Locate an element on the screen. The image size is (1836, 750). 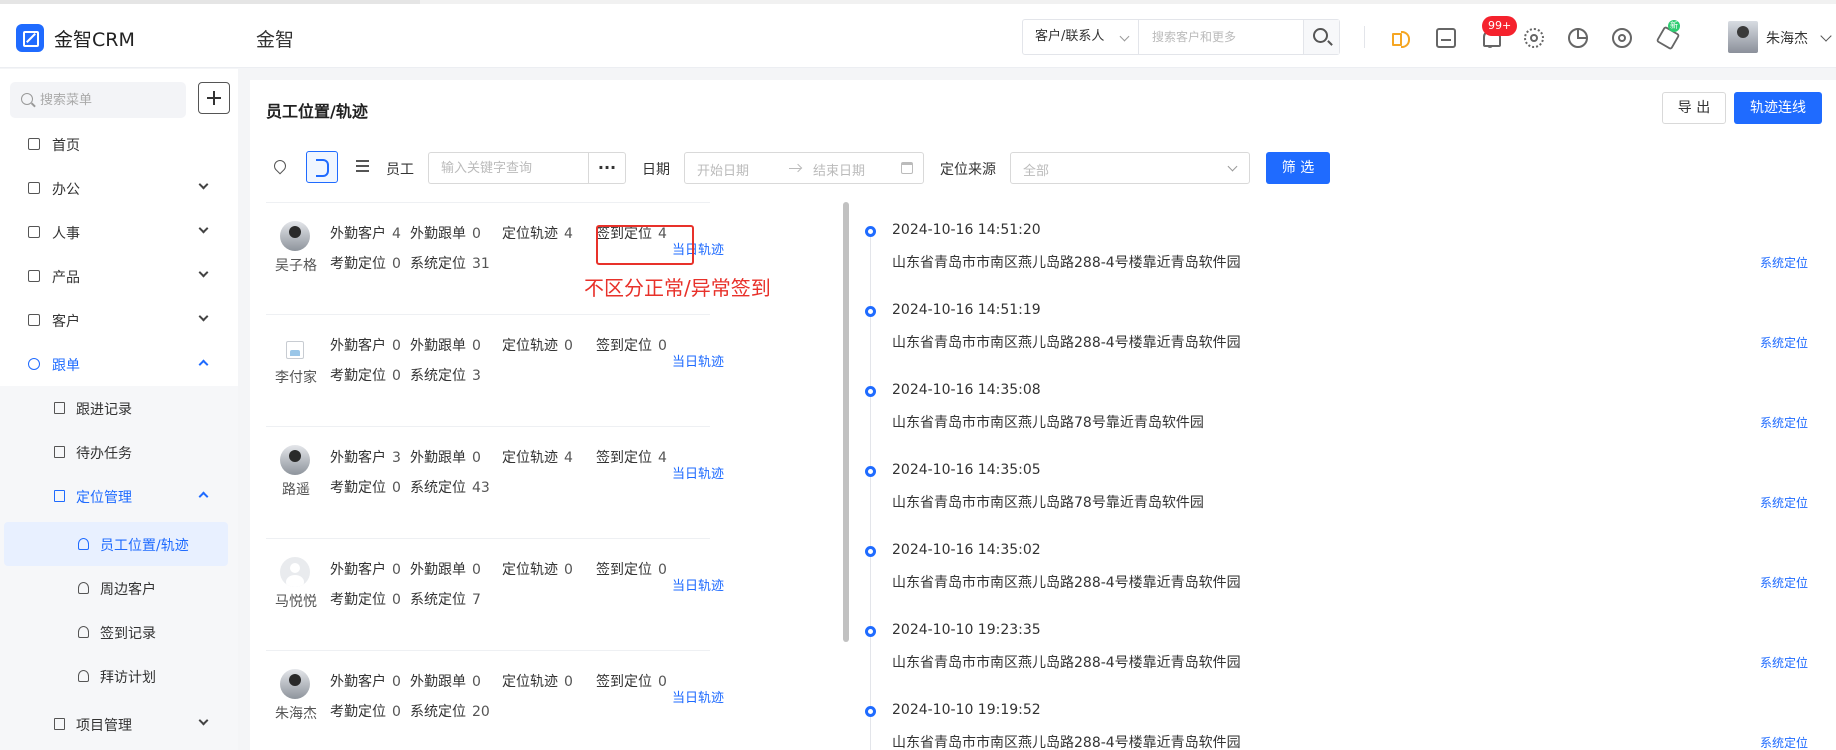
browser-icon is located at coordinates (1622, 38).